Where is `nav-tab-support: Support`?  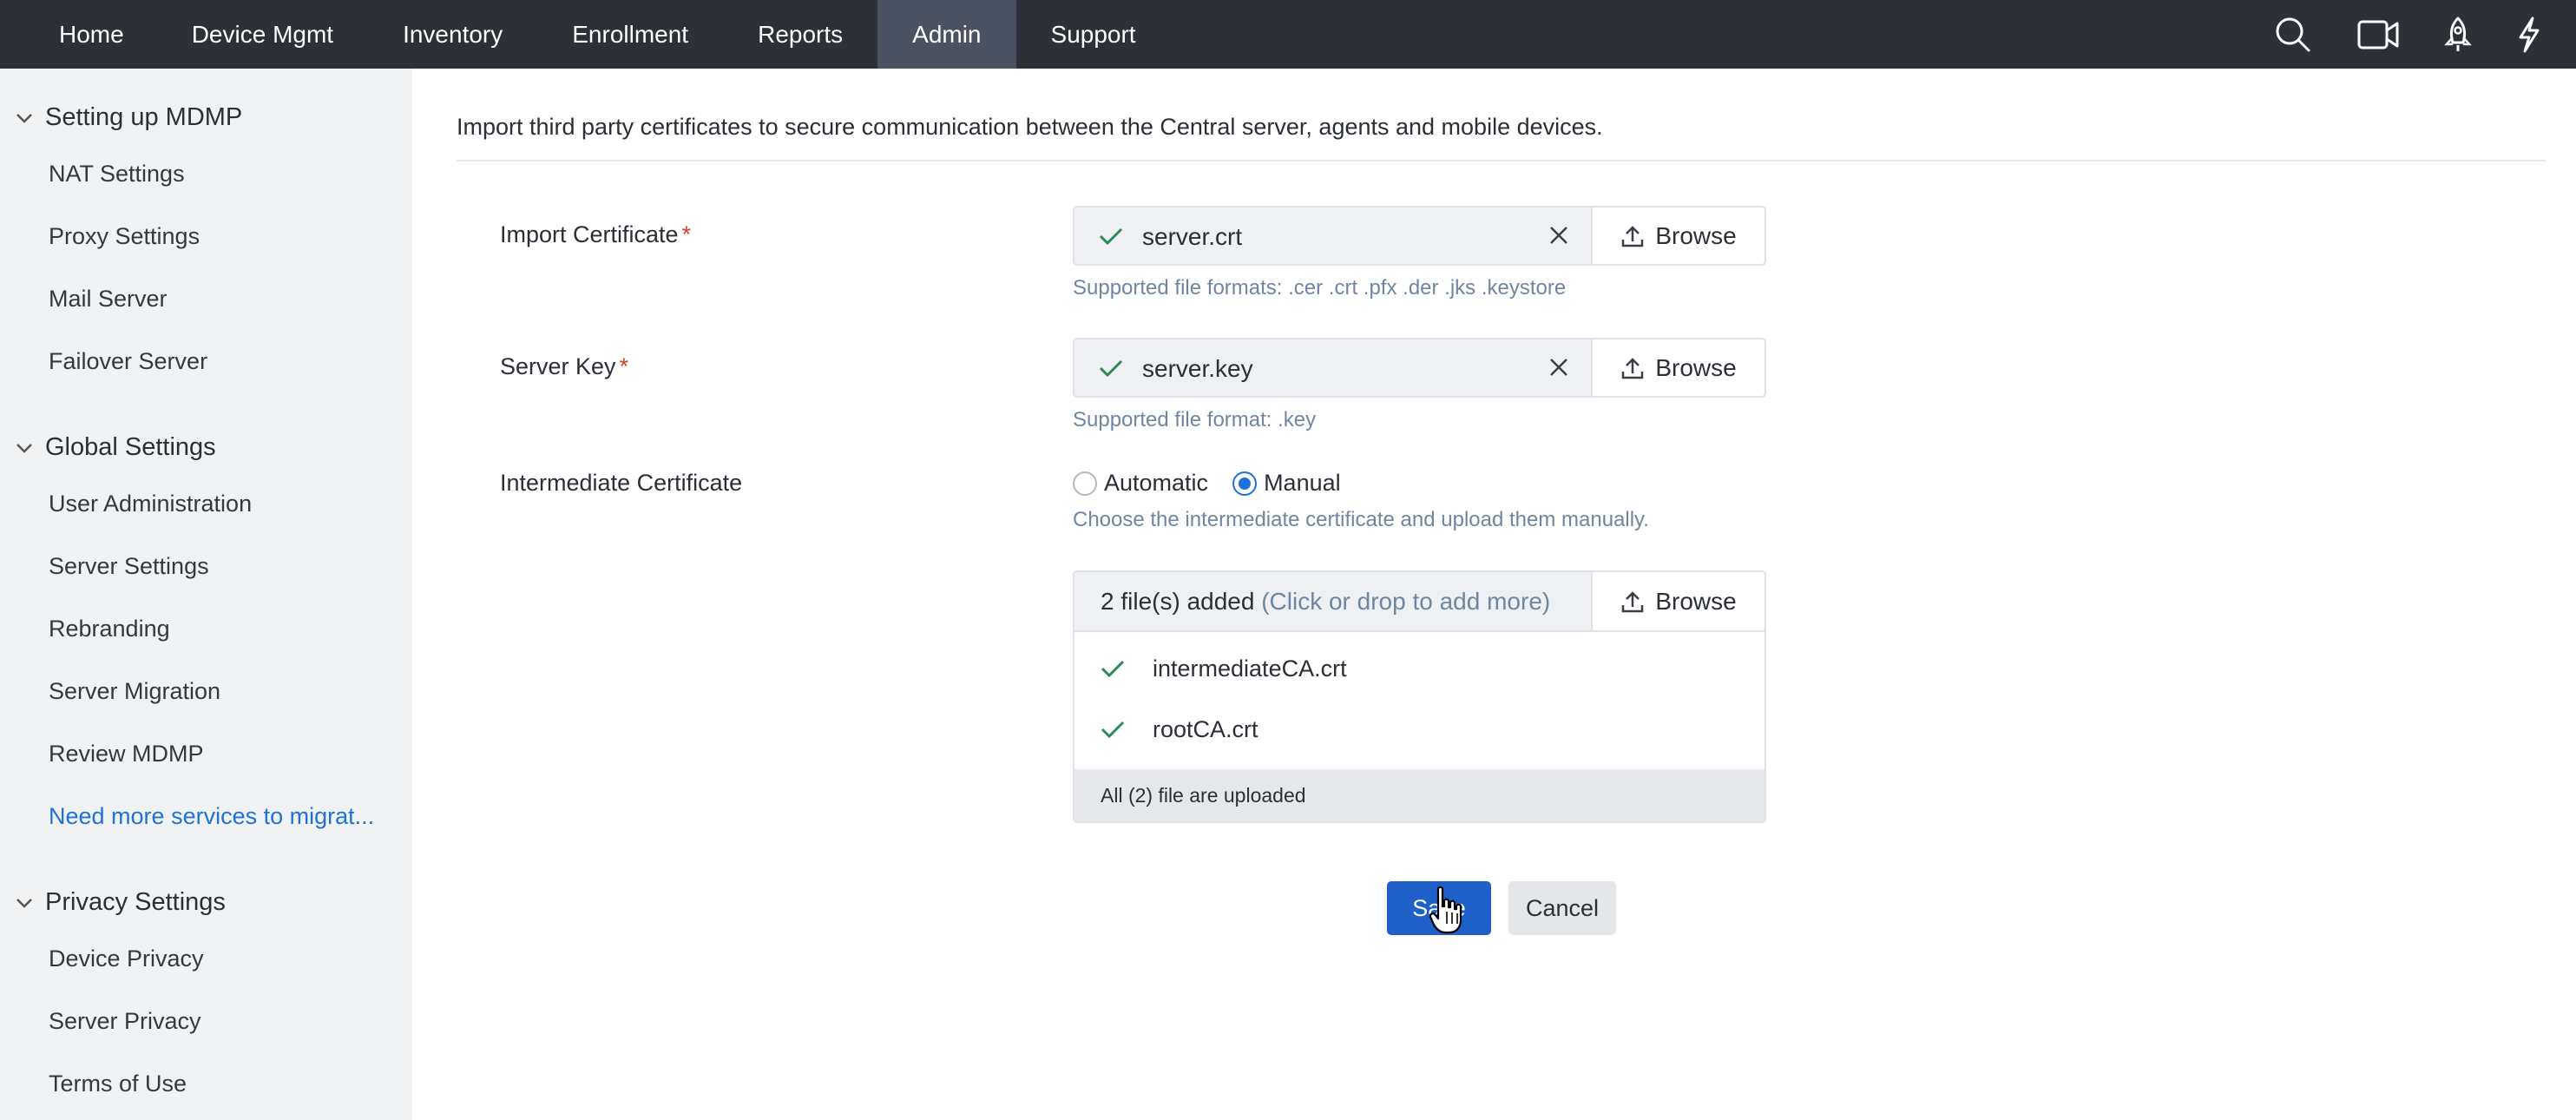 nav-tab-support: Support is located at coordinates (1093, 34).